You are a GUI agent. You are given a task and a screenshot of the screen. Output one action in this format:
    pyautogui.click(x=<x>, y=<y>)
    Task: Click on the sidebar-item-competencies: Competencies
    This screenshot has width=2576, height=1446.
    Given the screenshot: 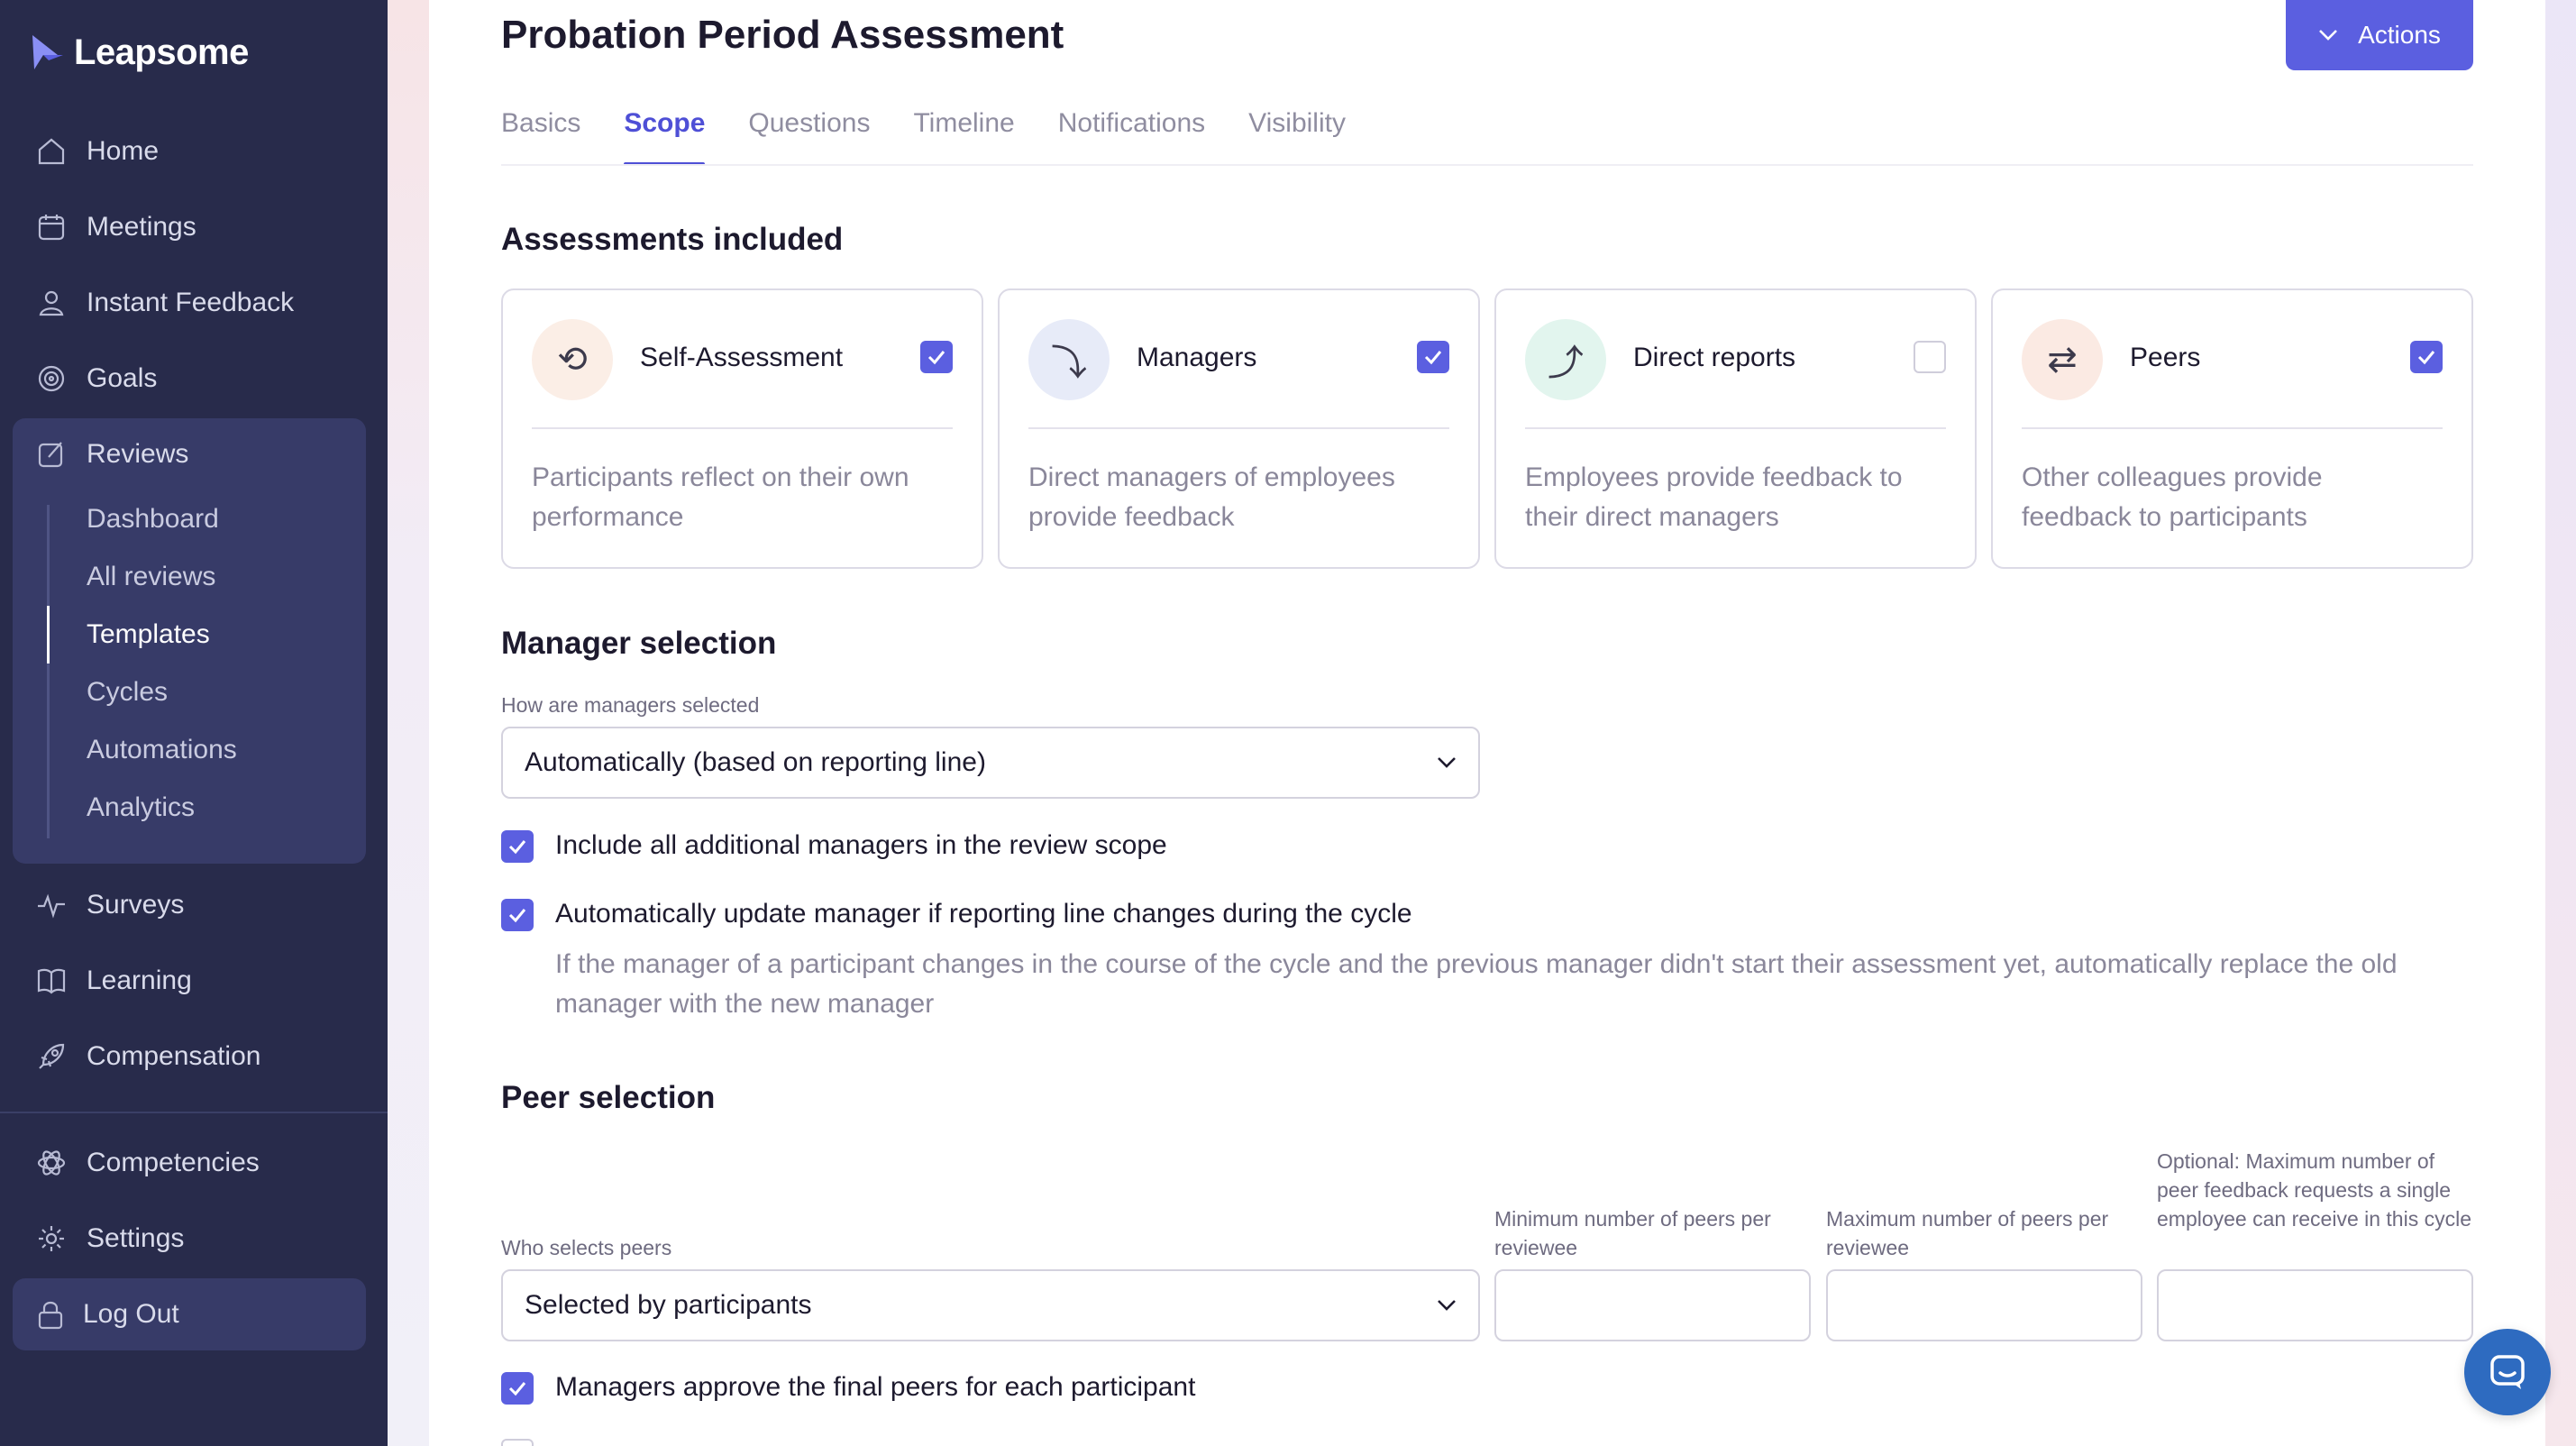 What is the action you would take?
    pyautogui.click(x=148, y=1163)
    